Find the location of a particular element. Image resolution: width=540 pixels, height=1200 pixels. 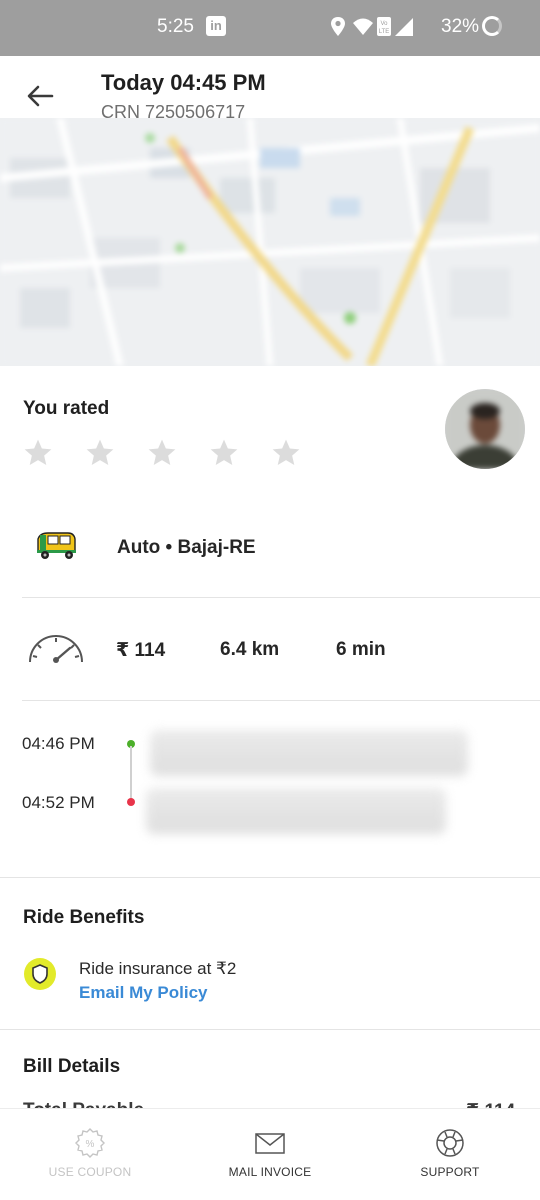

rating-label: You rated is located at coordinates (66, 408).